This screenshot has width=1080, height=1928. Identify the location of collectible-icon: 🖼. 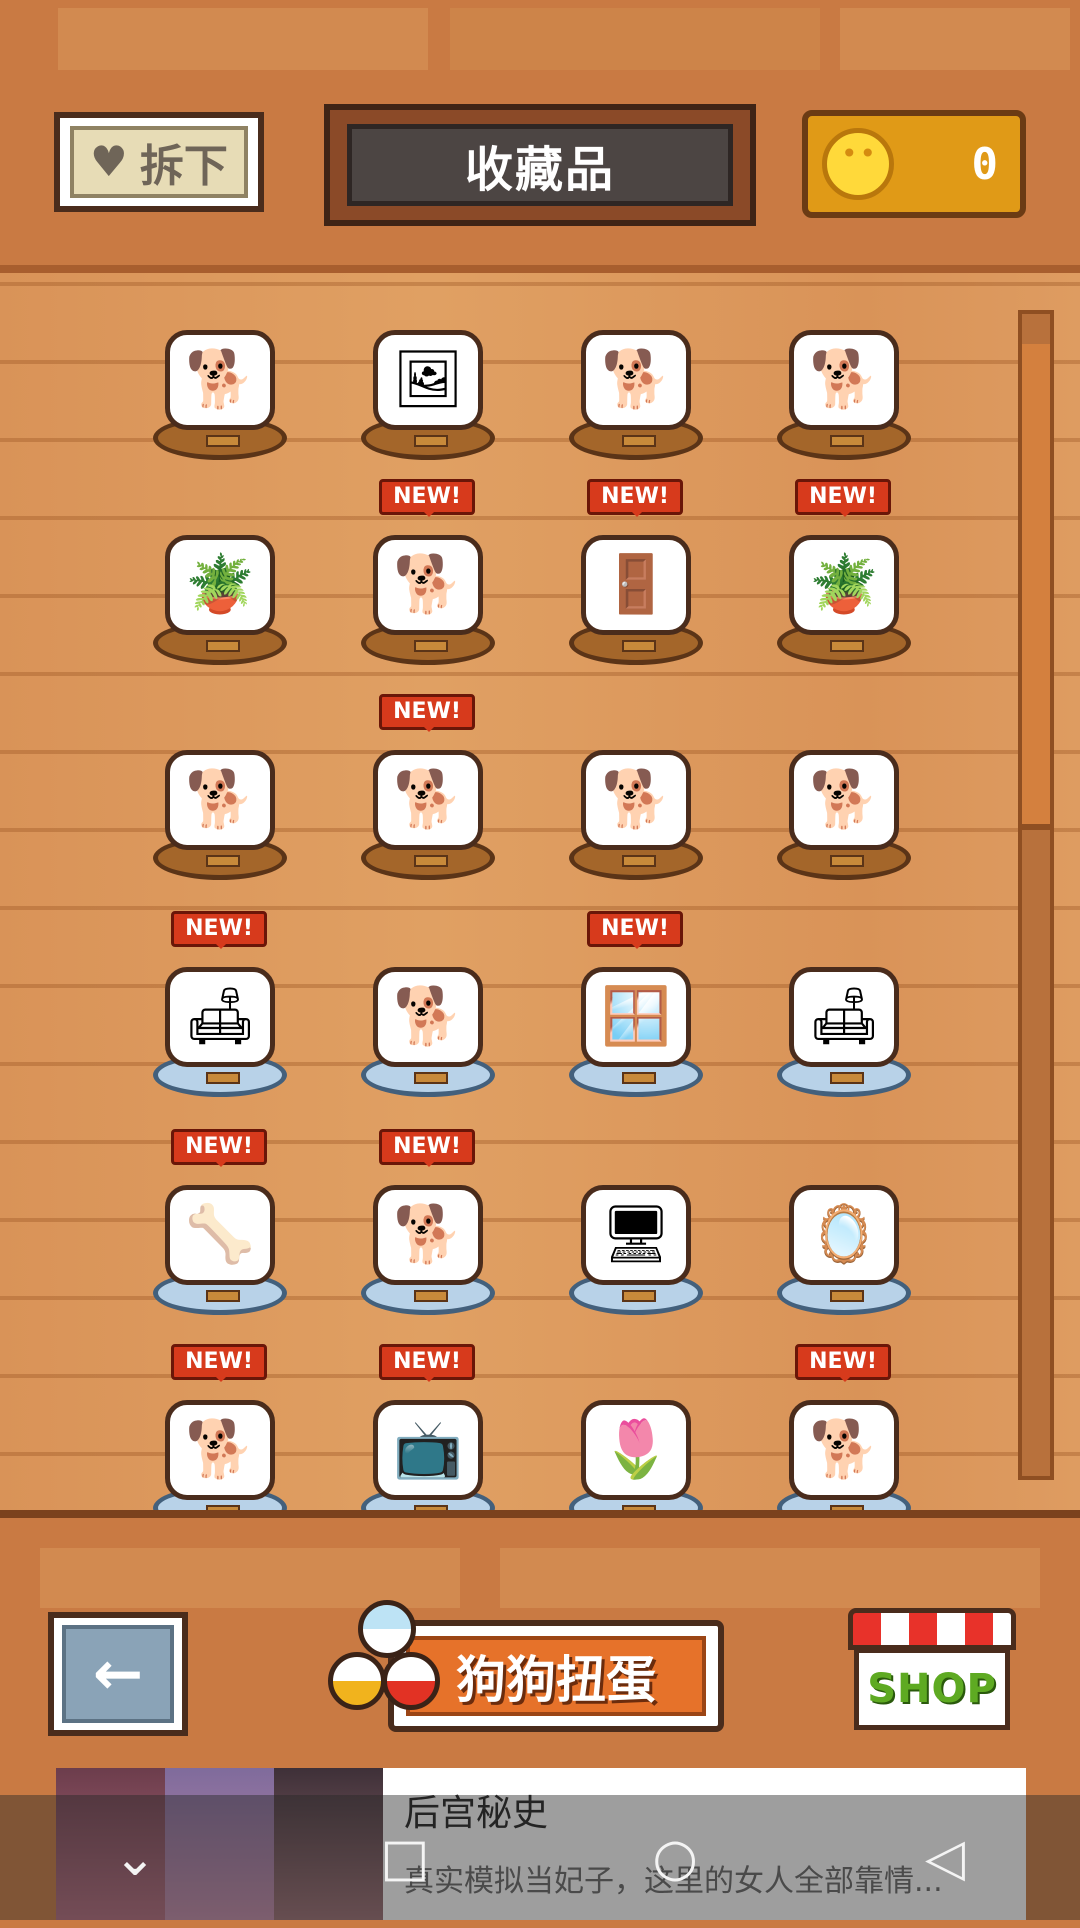
(428, 379).